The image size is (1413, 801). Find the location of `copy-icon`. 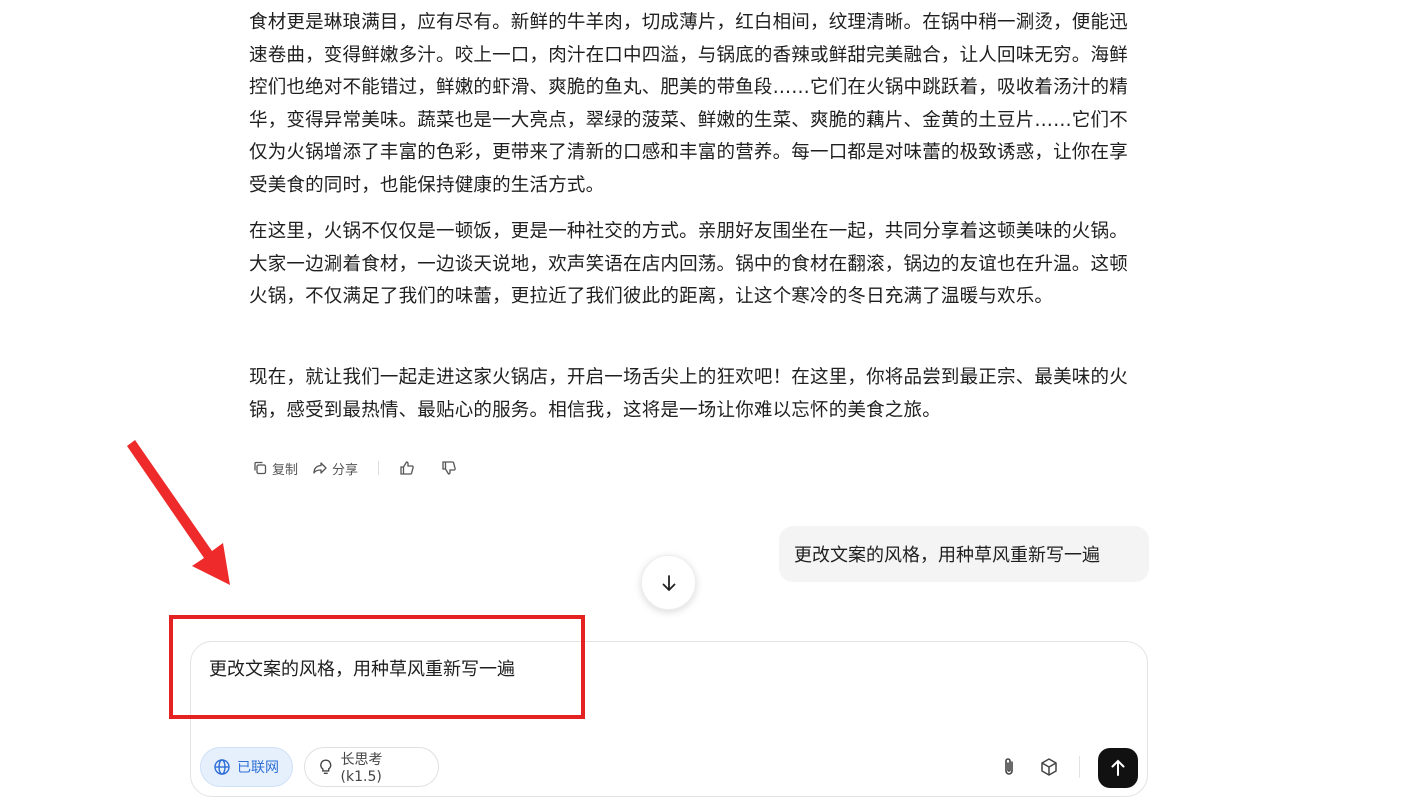

copy-icon is located at coordinates (260, 468).